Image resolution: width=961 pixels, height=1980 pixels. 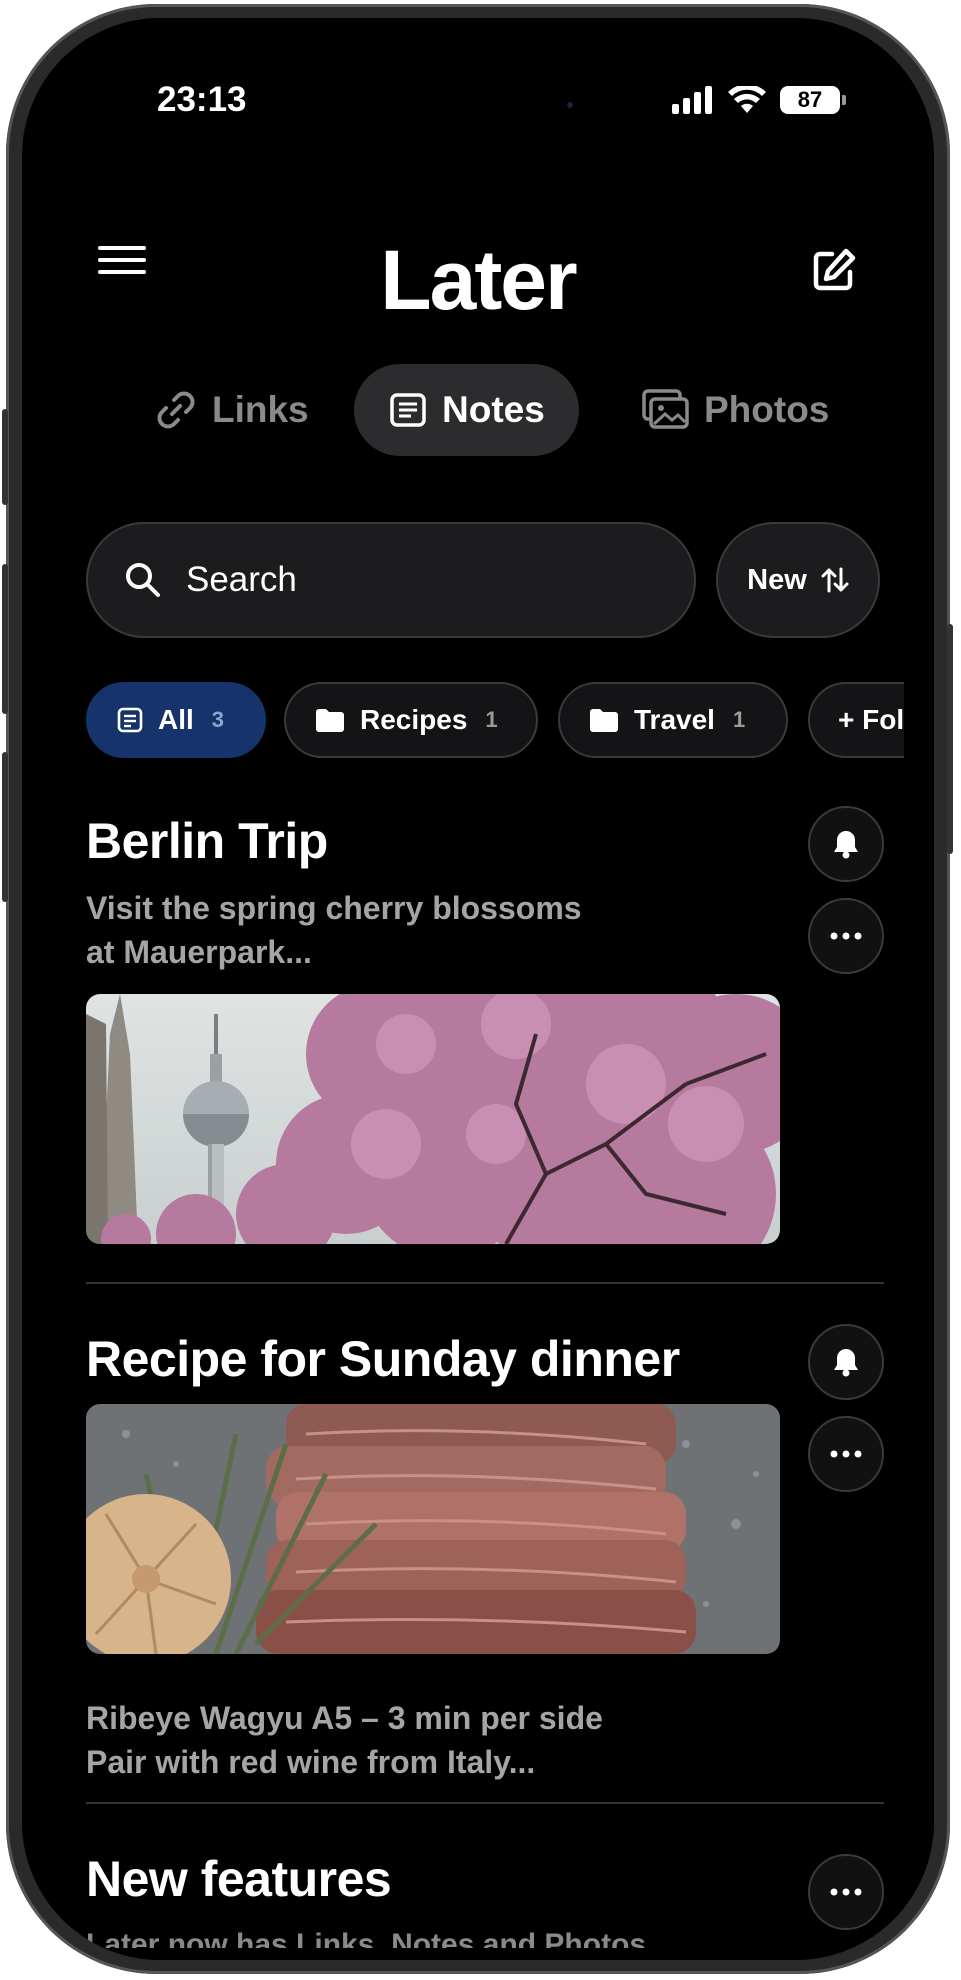 What do you see at coordinates (813, 100) in the screenshot?
I see `battery-indicator: 87` at bounding box center [813, 100].